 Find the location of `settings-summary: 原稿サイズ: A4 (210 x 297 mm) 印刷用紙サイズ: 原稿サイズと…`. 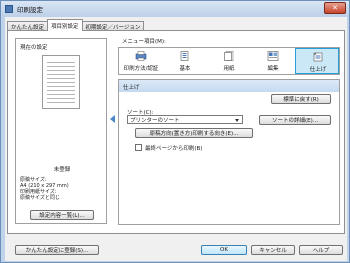

settings-summary: 原稿サイズ: A4 (210 x 297 mm) 印刷用紙サイズ: 原稿サイズと… is located at coordinates (44, 189).